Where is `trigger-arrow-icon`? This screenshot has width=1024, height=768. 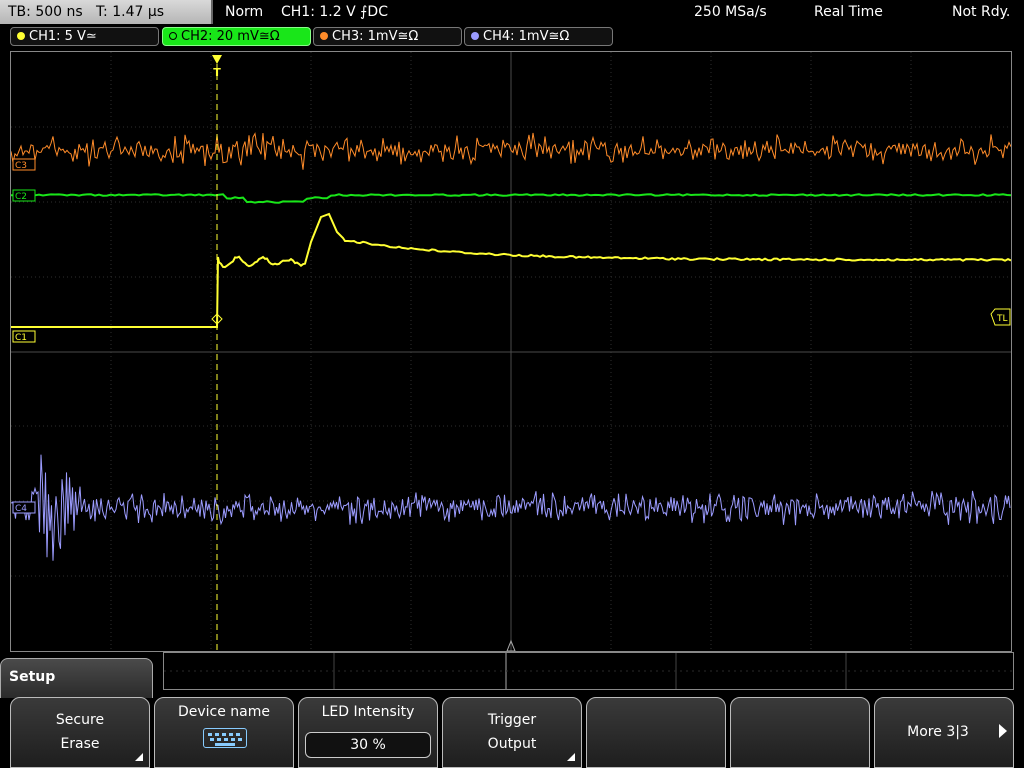 trigger-arrow-icon is located at coordinates (217, 59).